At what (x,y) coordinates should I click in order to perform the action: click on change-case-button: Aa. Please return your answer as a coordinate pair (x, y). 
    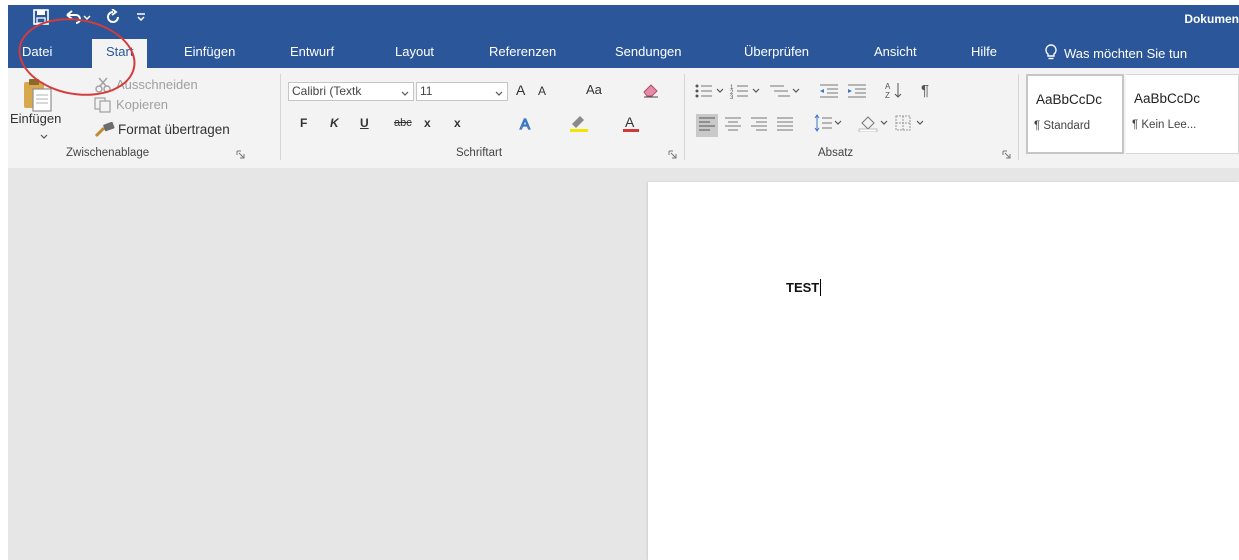
    Looking at the image, I should click on (594, 89).